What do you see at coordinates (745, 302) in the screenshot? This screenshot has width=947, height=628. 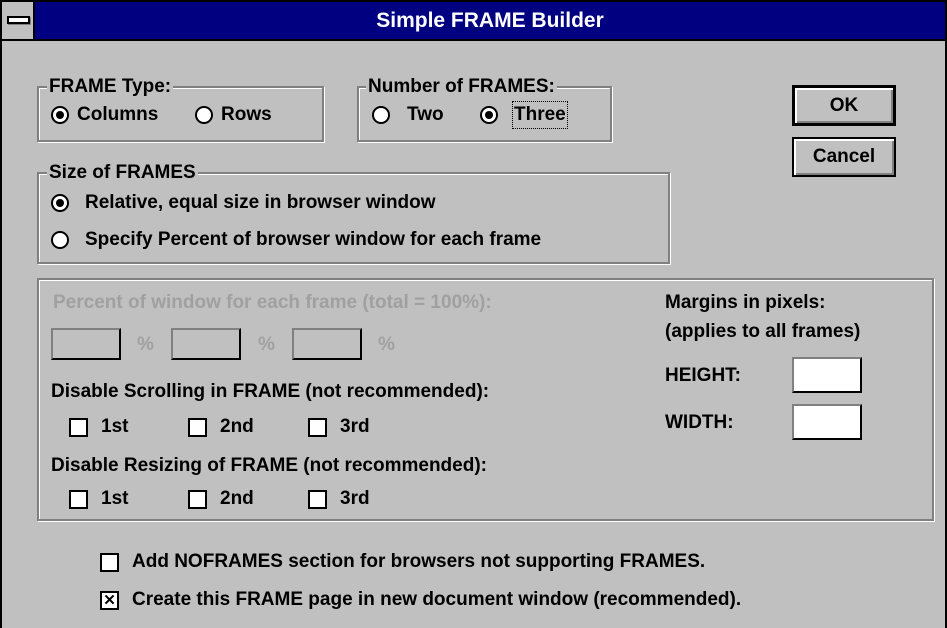 I see `margins-label-line1: Margins in pixels:` at bounding box center [745, 302].